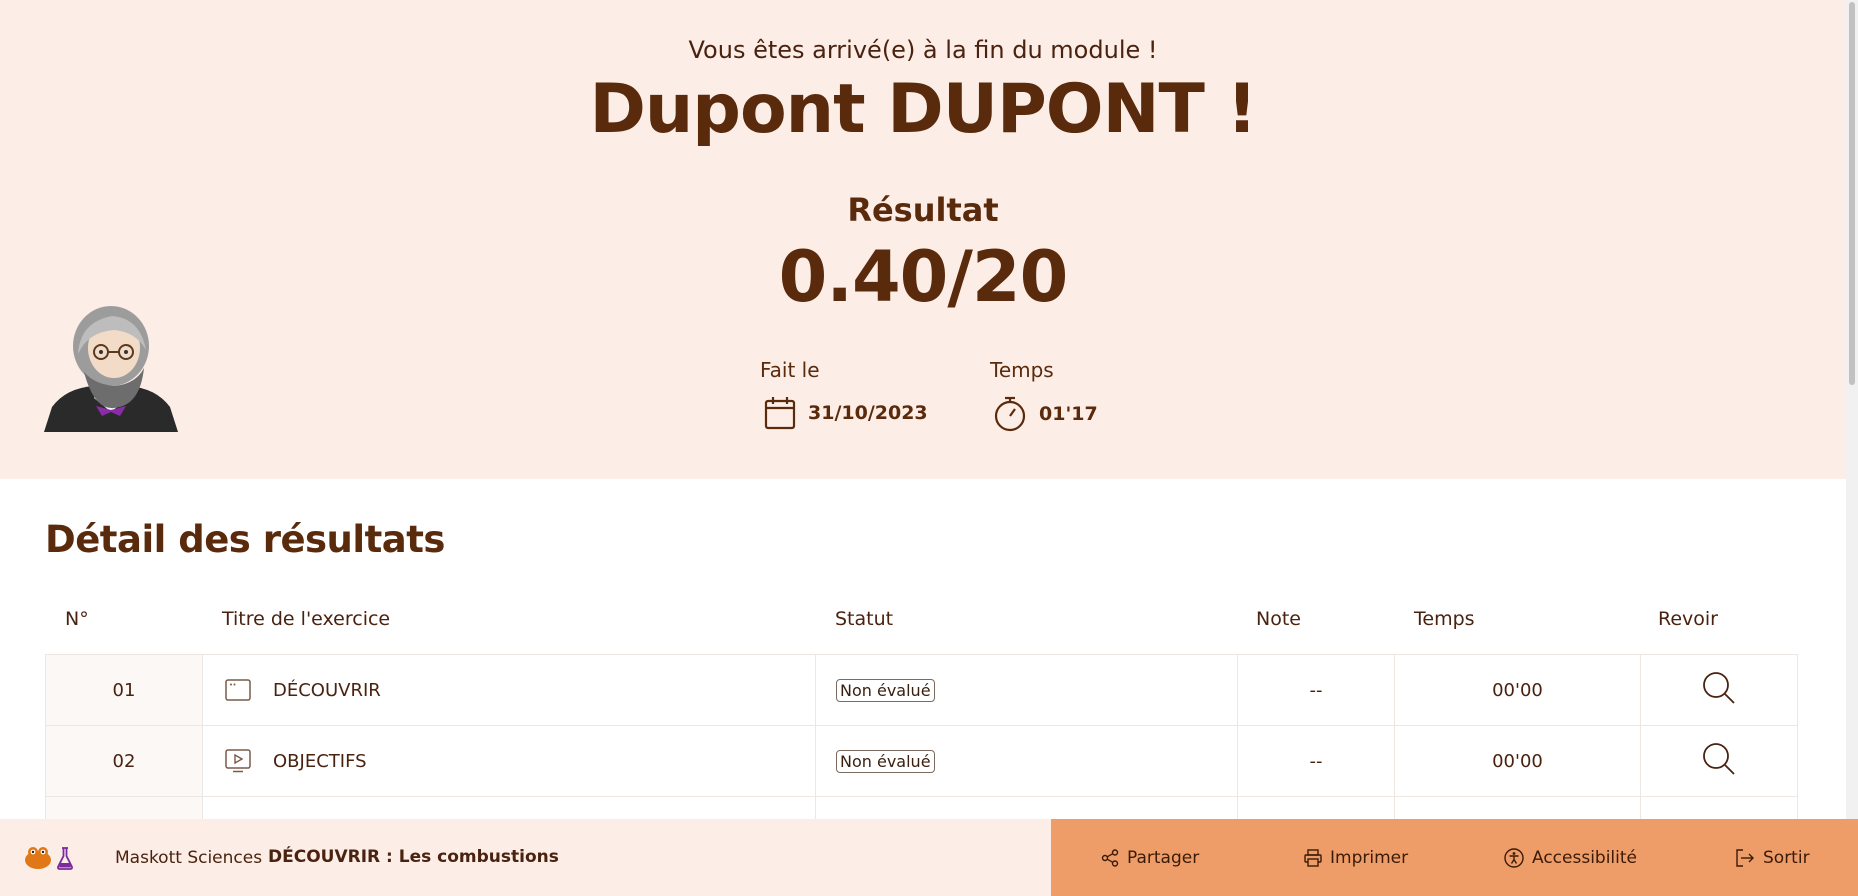 The image size is (1858, 896). What do you see at coordinates (77, 619) in the screenshot?
I see `column-header-number: N°` at bounding box center [77, 619].